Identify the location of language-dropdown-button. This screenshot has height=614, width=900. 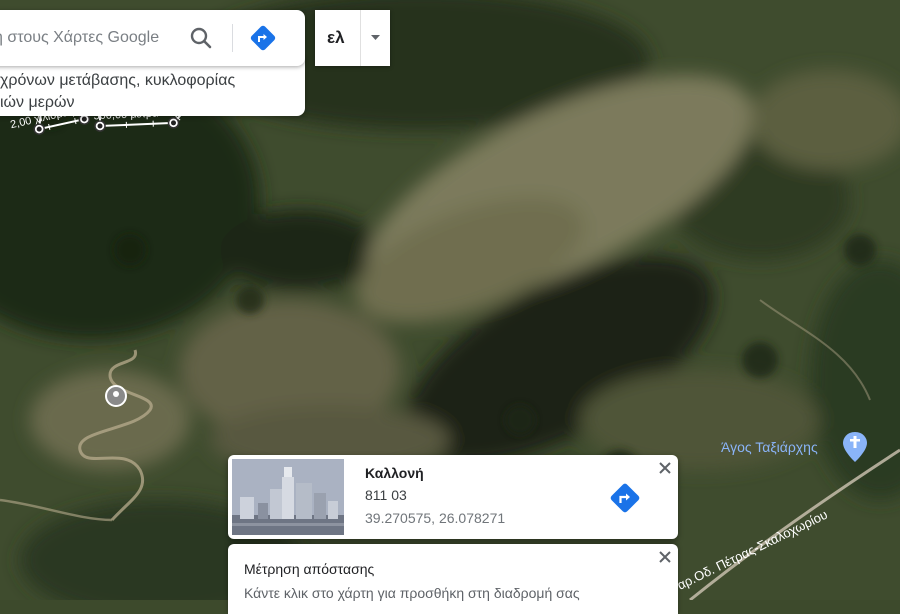
(375, 38).